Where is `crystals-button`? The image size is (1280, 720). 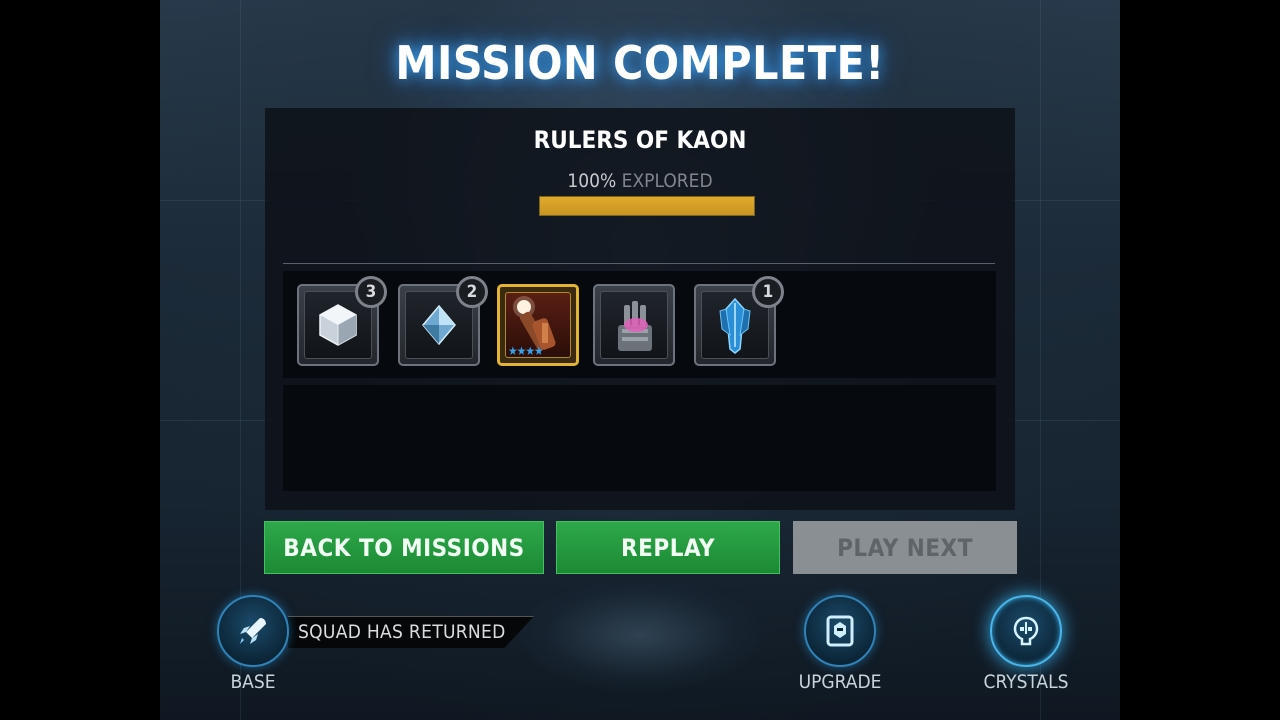
crystals-button is located at coordinates (1026, 631).